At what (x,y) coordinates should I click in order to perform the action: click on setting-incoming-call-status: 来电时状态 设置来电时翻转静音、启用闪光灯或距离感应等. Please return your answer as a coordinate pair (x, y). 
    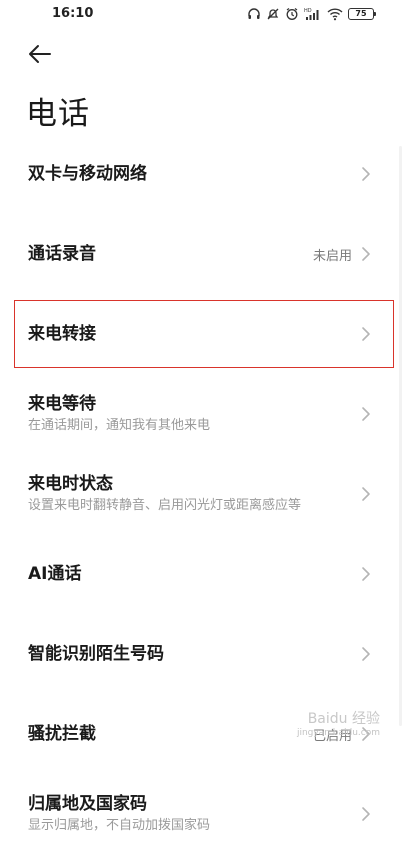
    Looking at the image, I should click on (204, 494).